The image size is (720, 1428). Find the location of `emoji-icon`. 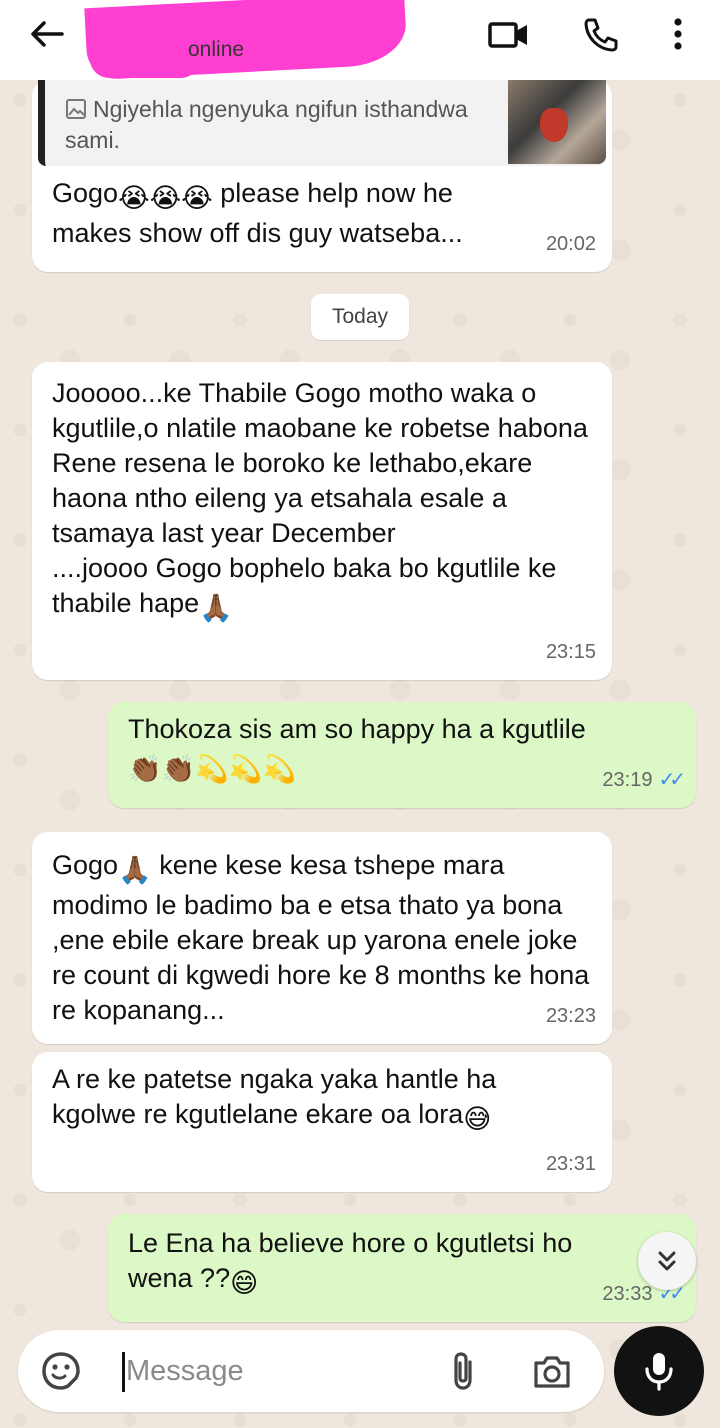

emoji-icon is located at coordinates (61, 1371).